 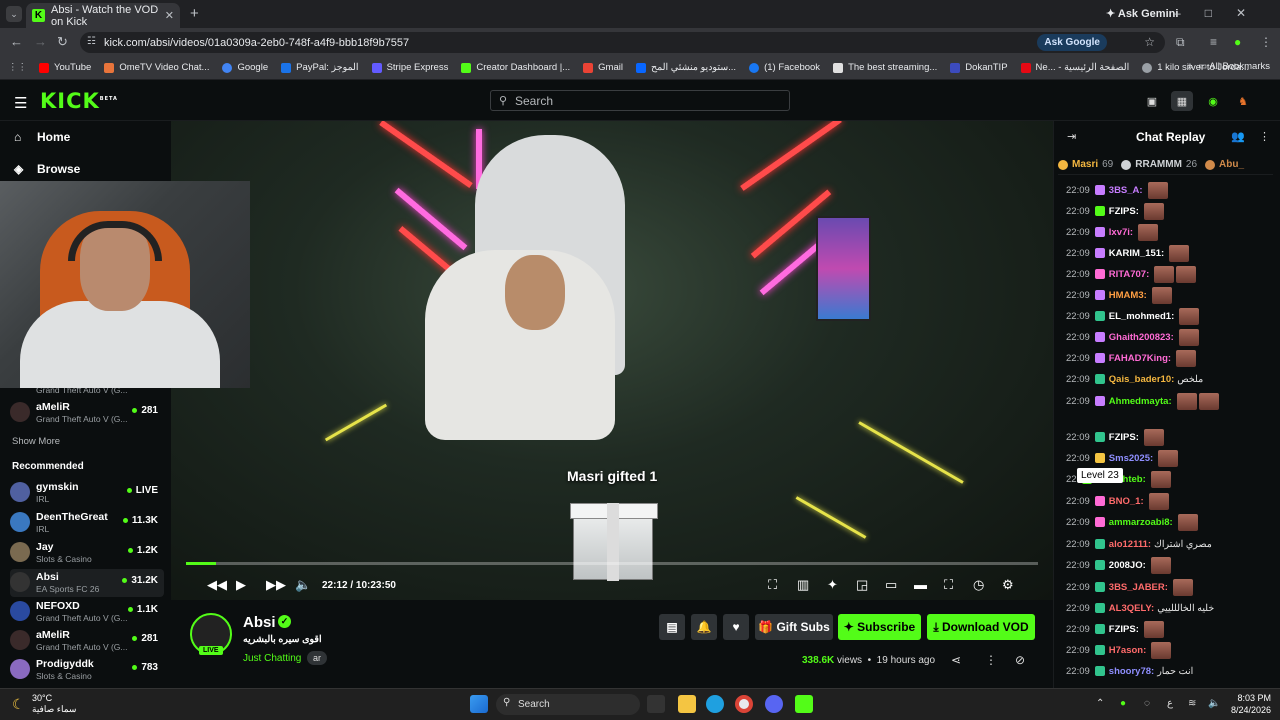 What do you see at coordinates (317, 658) in the screenshot?
I see `language-tag: ar` at bounding box center [317, 658].